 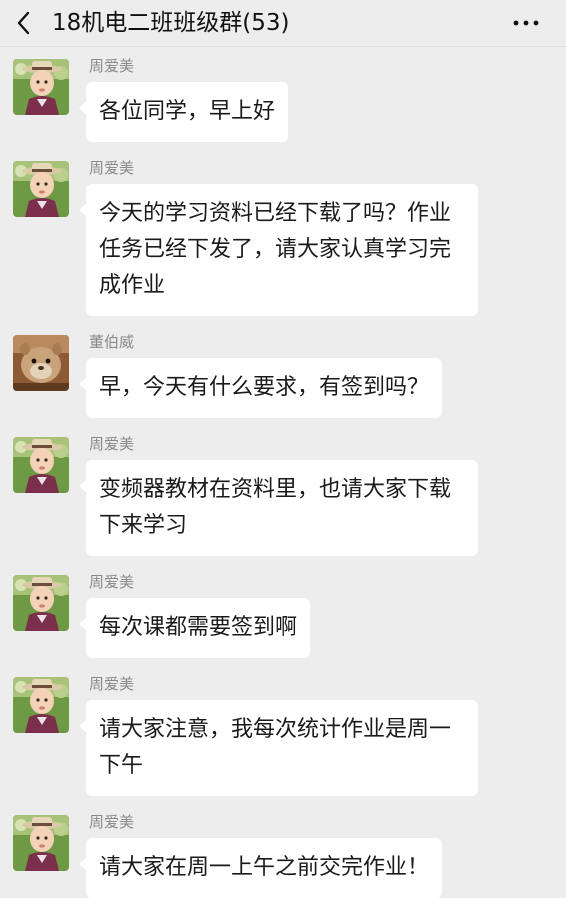 What do you see at coordinates (194, 628) in the screenshot?
I see `message-bubble: 每次课都需要签到啊` at bounding box center [194, 628].